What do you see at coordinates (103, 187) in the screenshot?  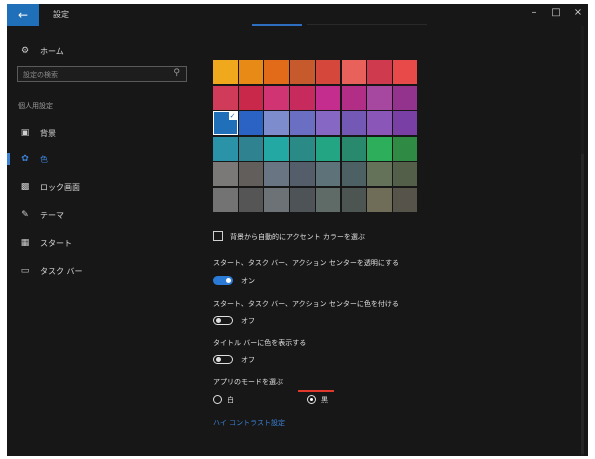 I see `sidebar-item-lock-screen: ▩ ロック画面` at bounding box center [103, 187].